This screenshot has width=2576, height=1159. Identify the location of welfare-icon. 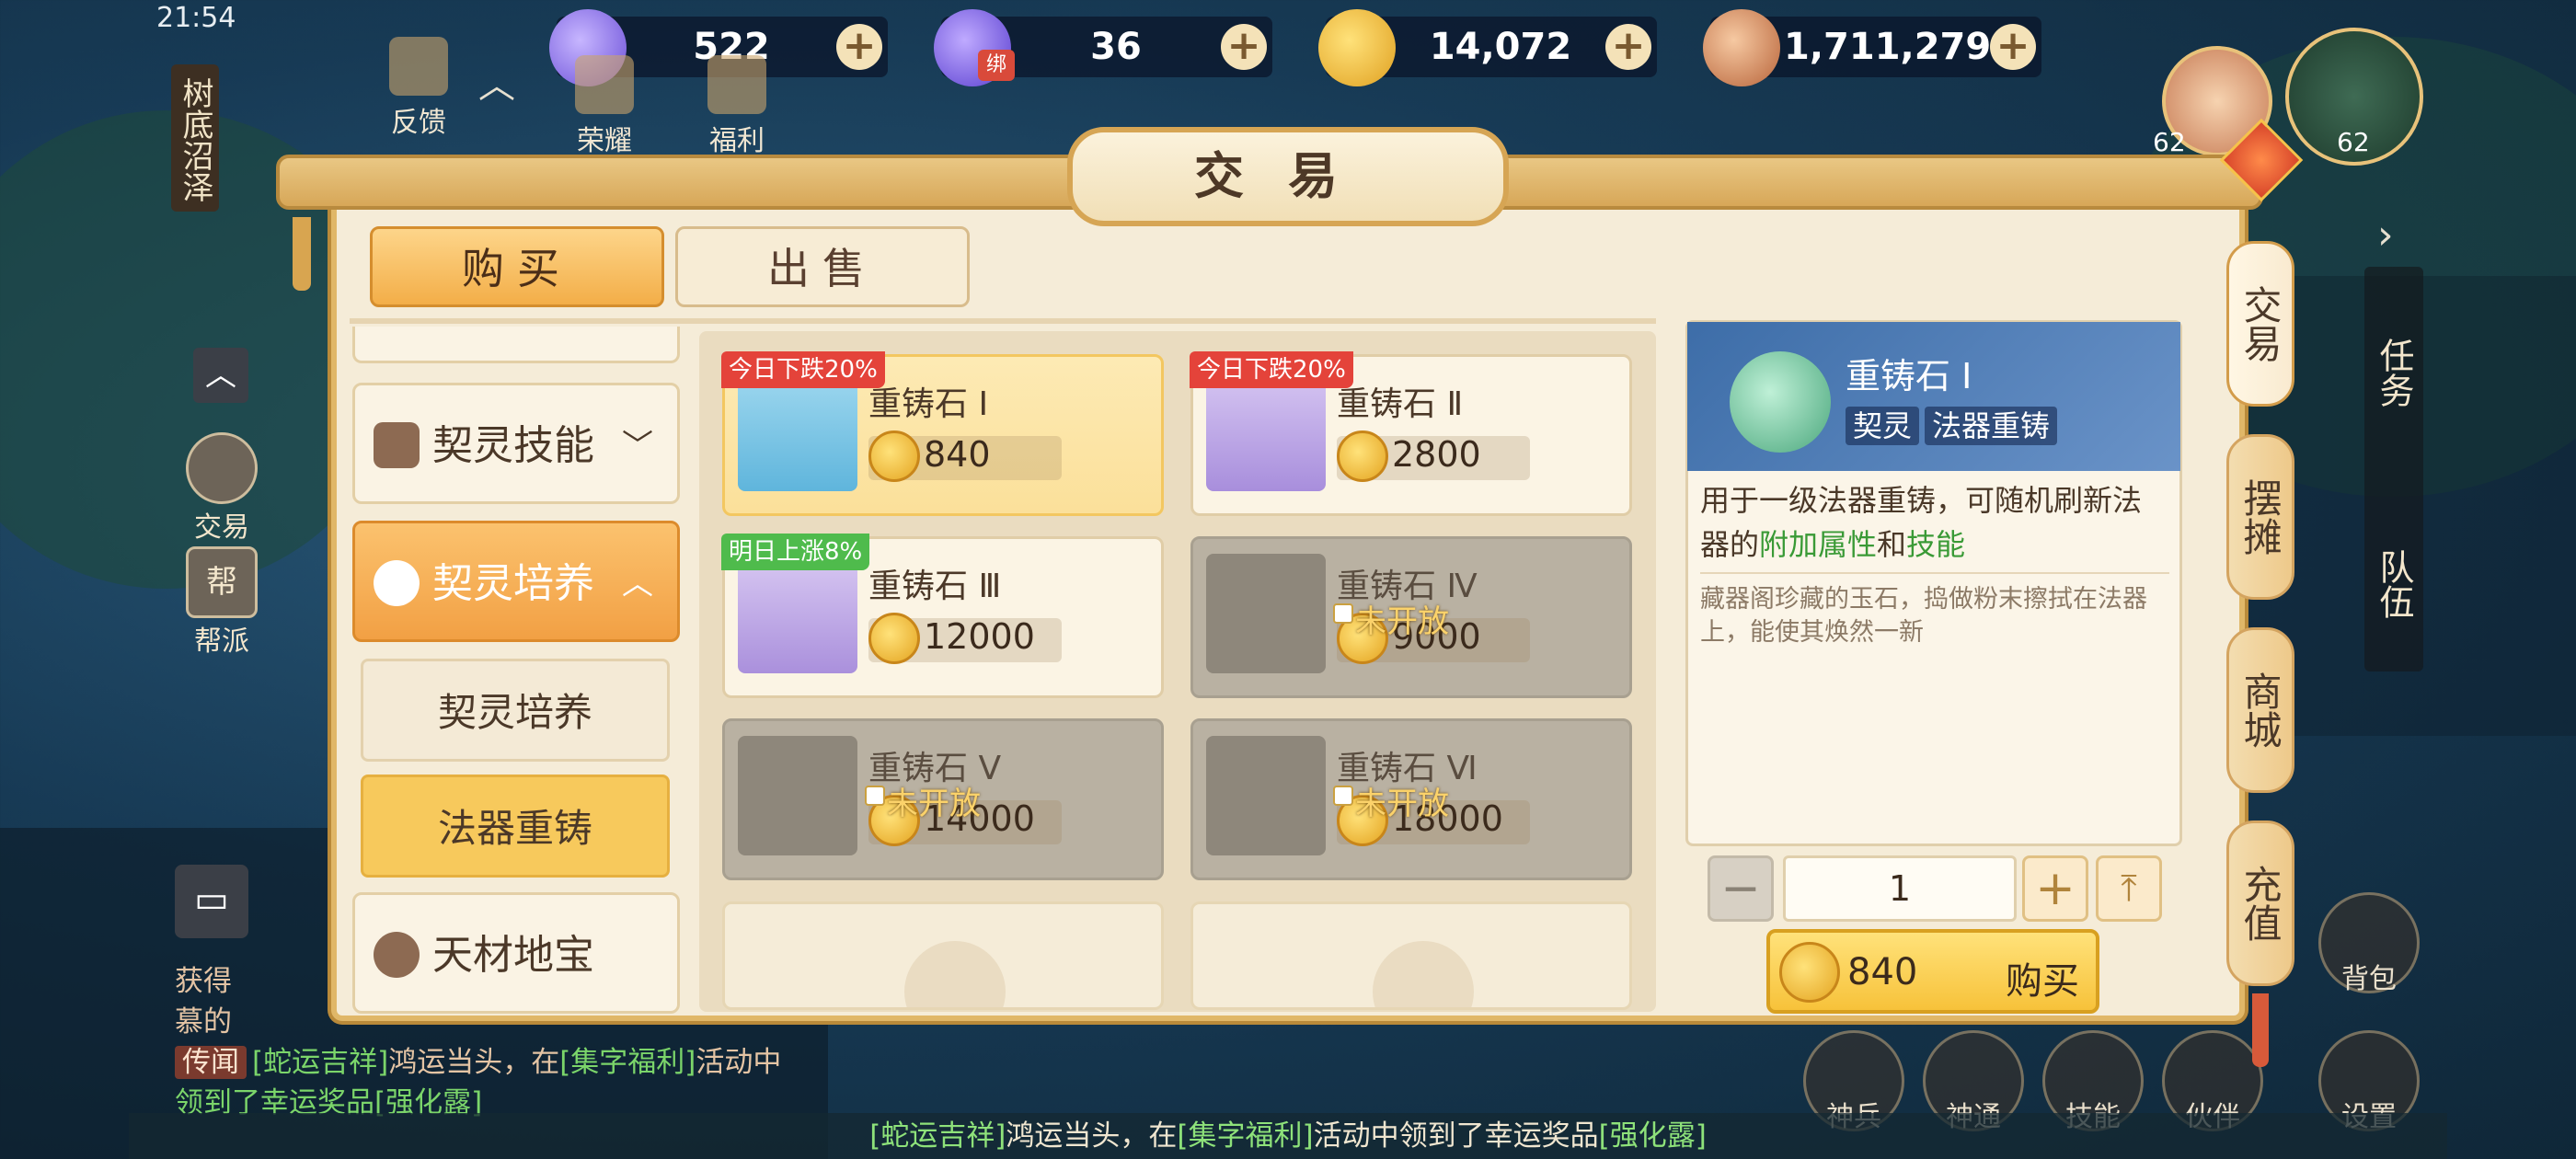
(736, 84).